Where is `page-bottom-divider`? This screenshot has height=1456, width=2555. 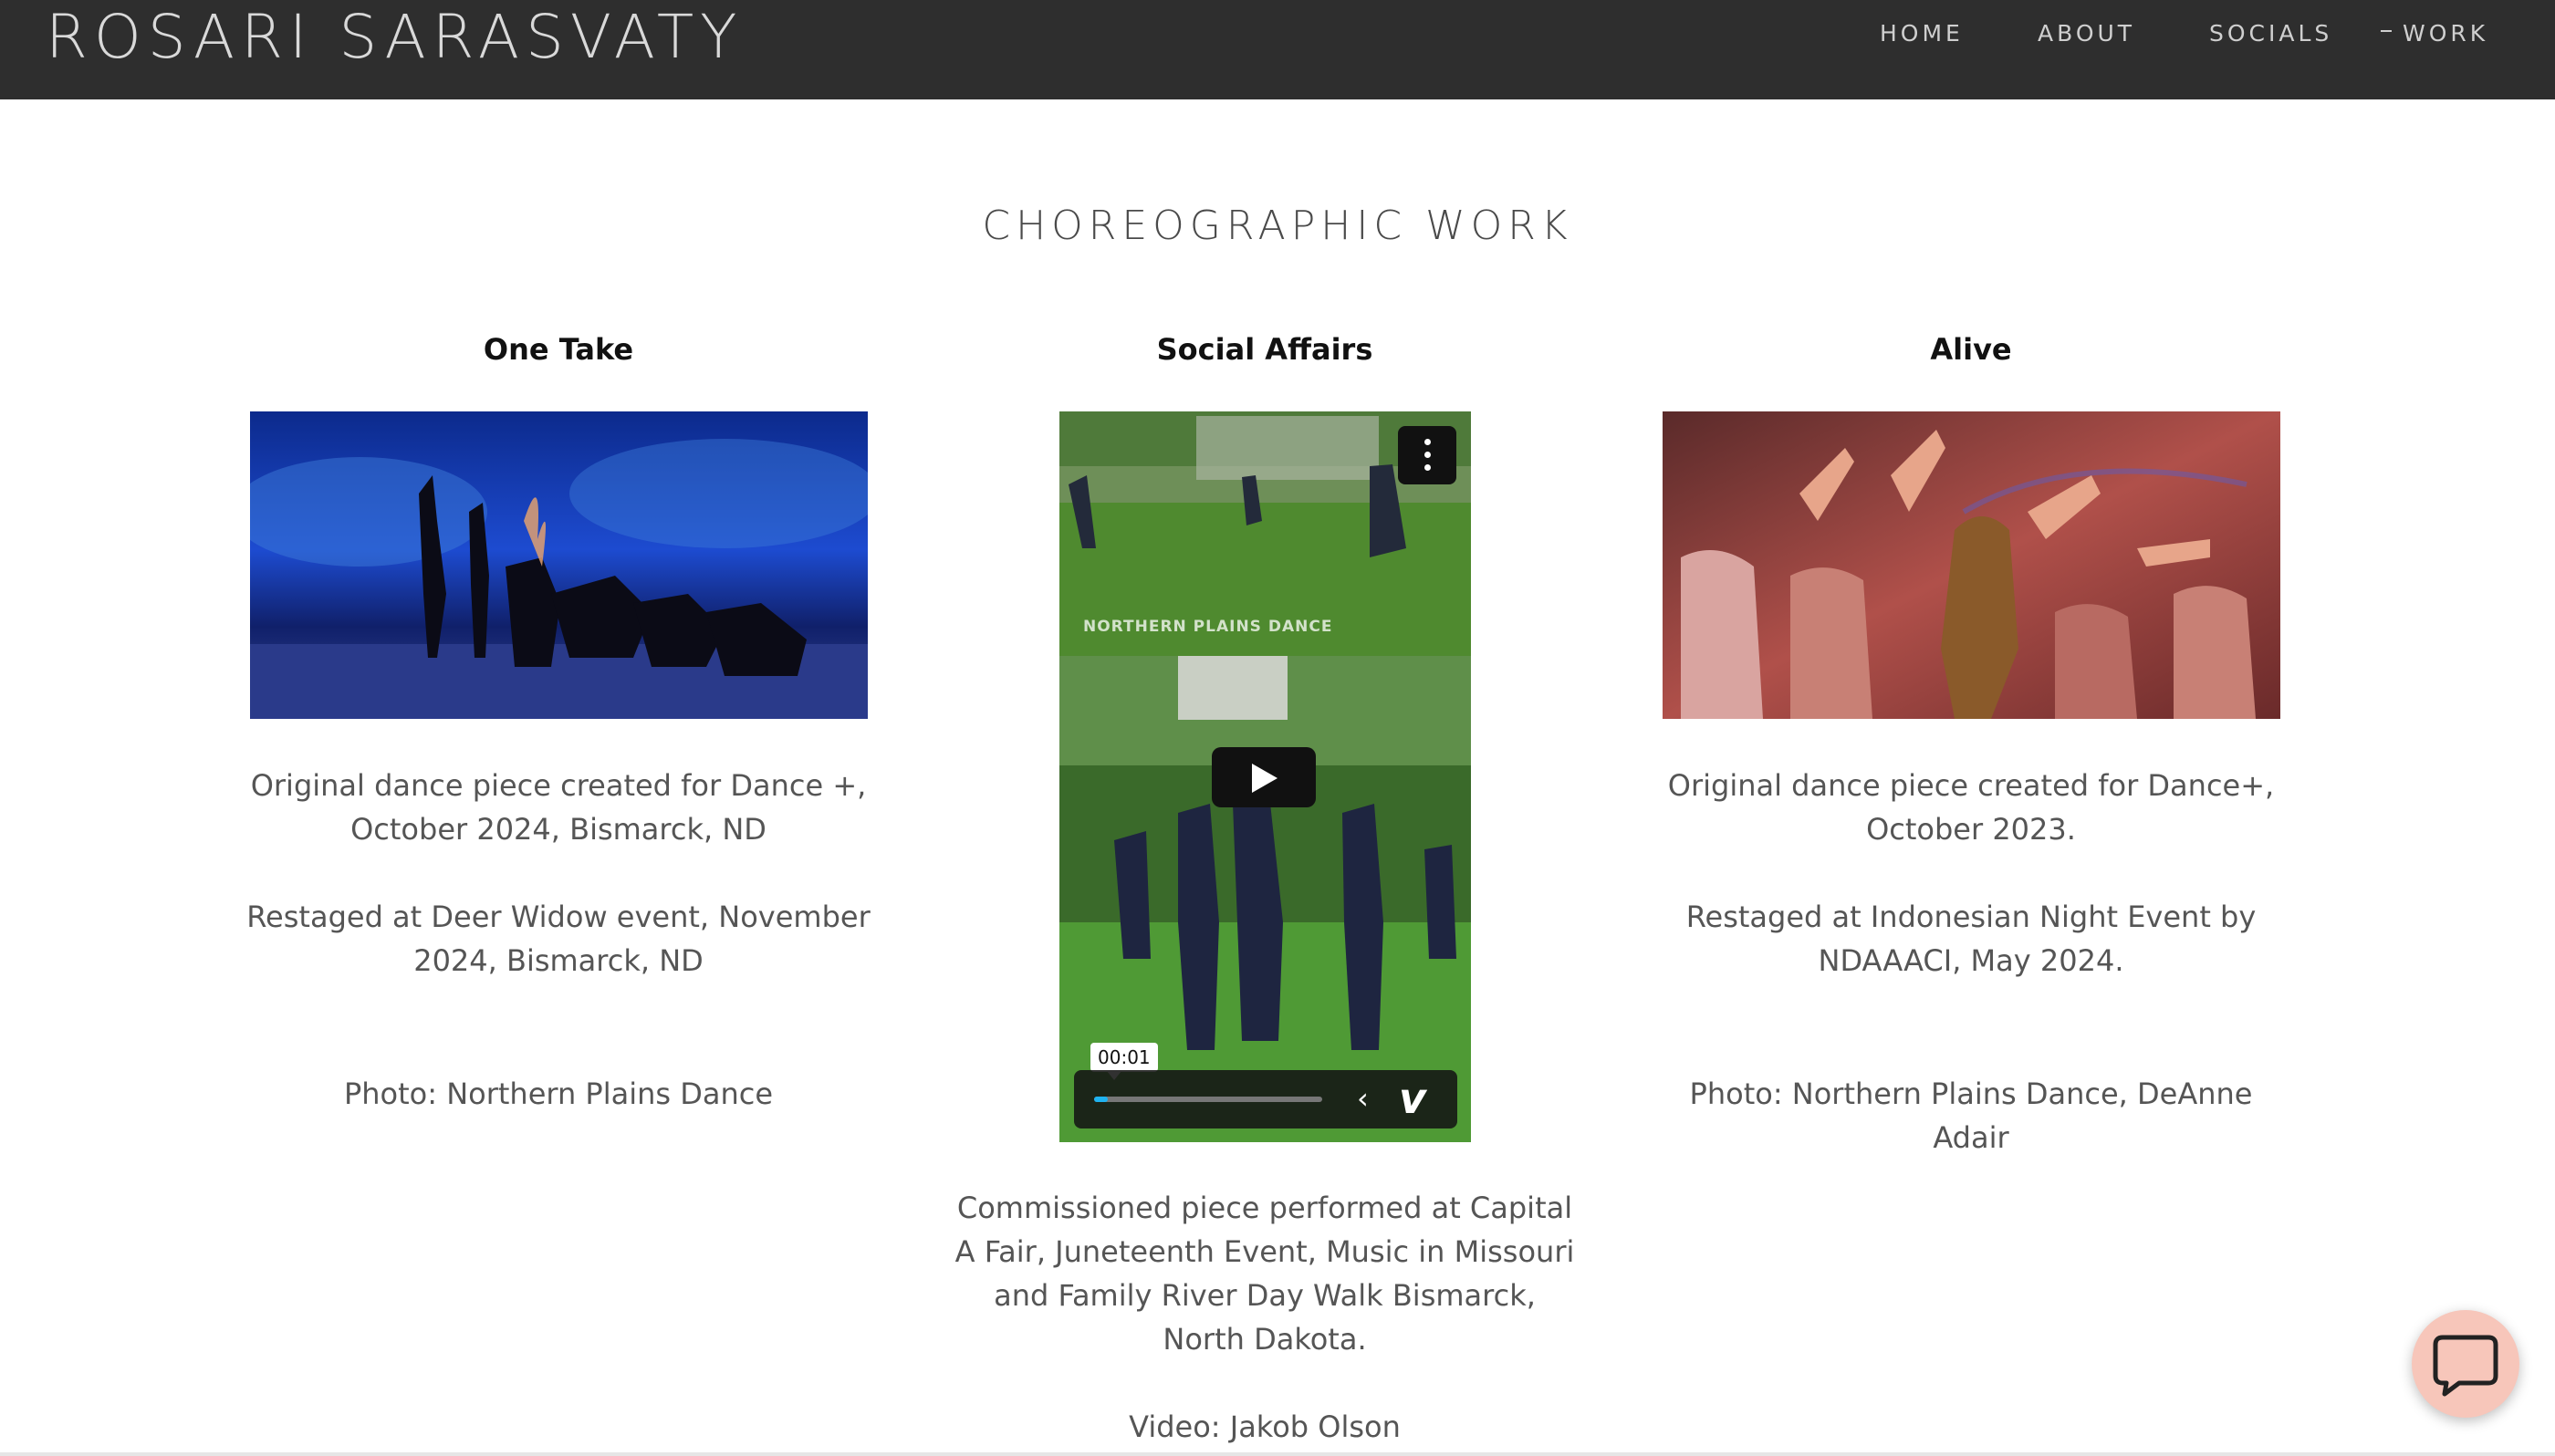 page-bottom-divider is located at coordinates (1277, 1454).